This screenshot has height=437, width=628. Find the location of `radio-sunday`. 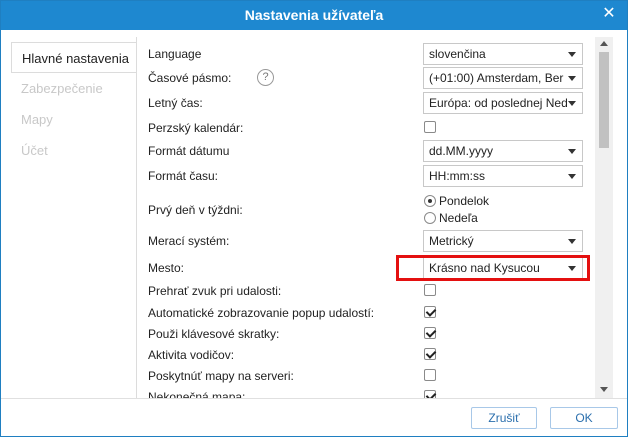

radio-sunday is located at coordinates (430, 218).